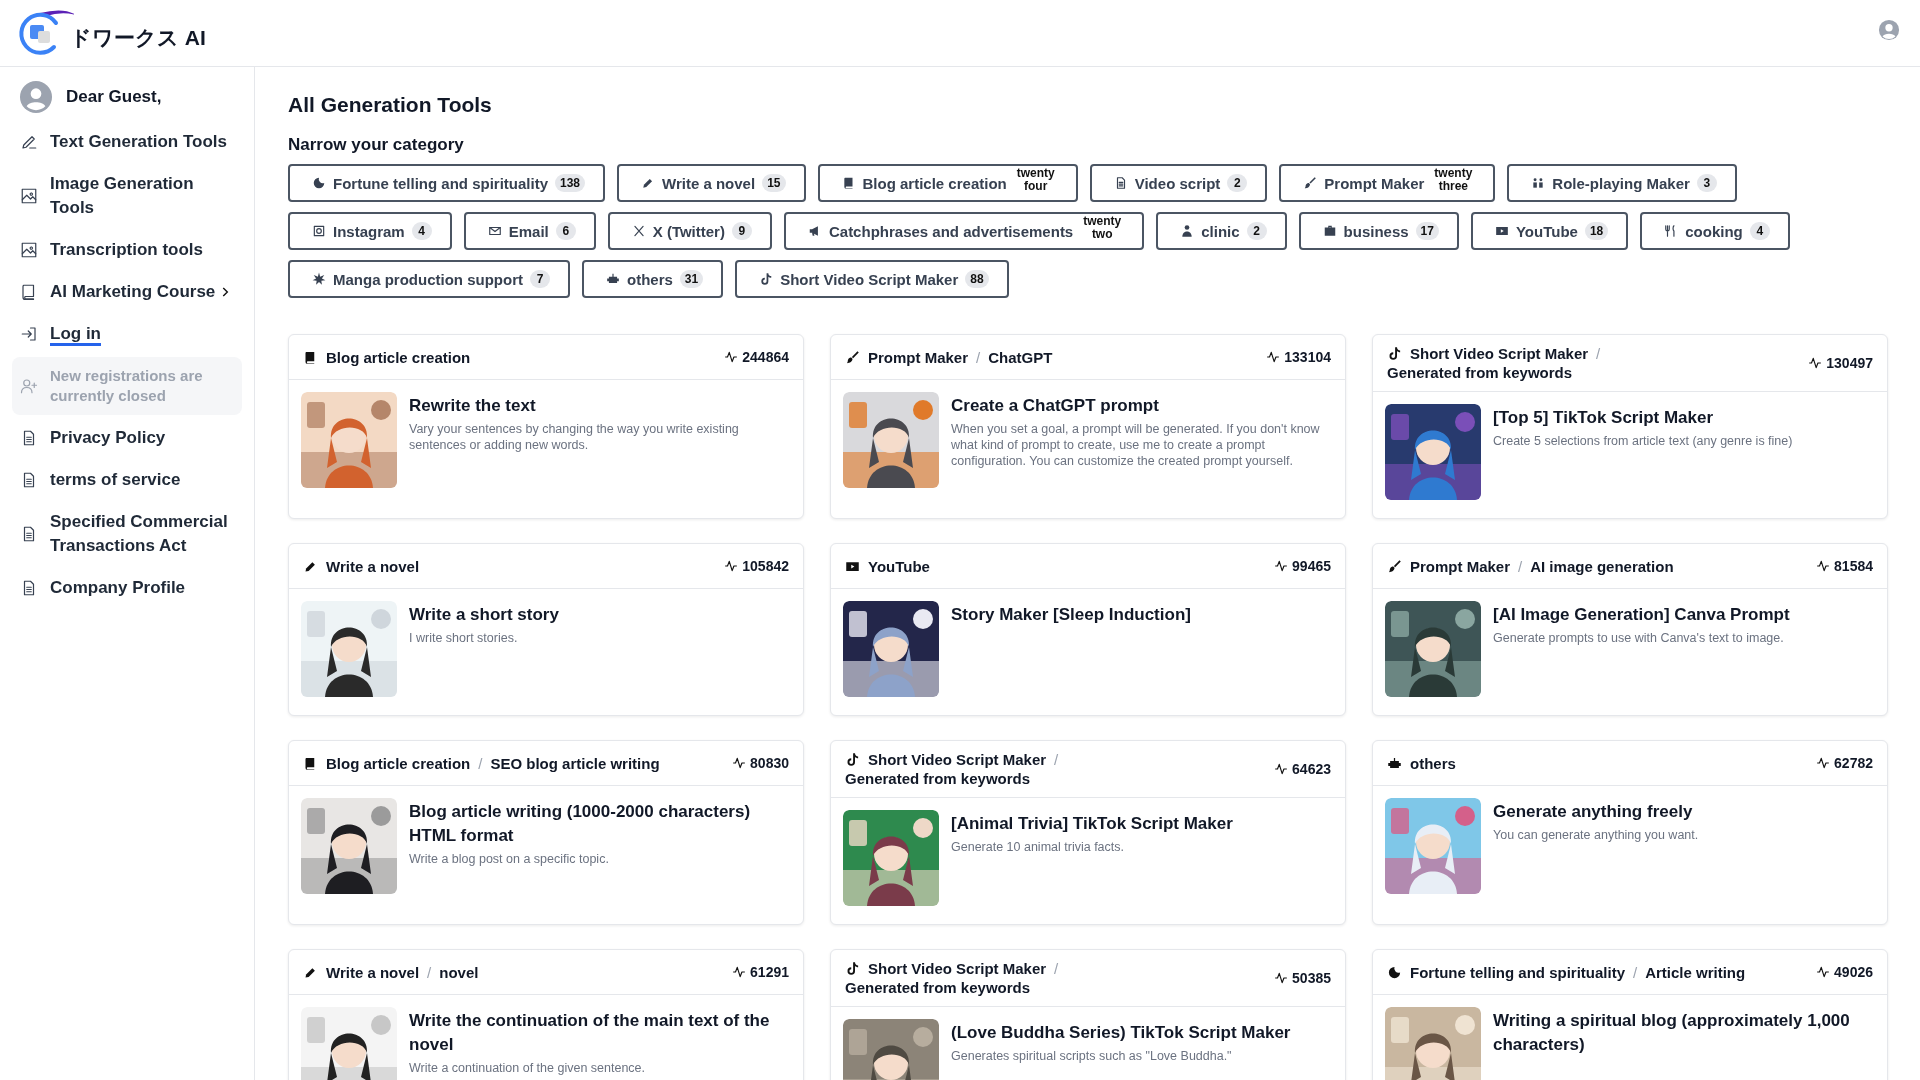  I want to click on tool-description: Generates spiritual scripts such as "Love Buddha.", so click(1092, 1056).